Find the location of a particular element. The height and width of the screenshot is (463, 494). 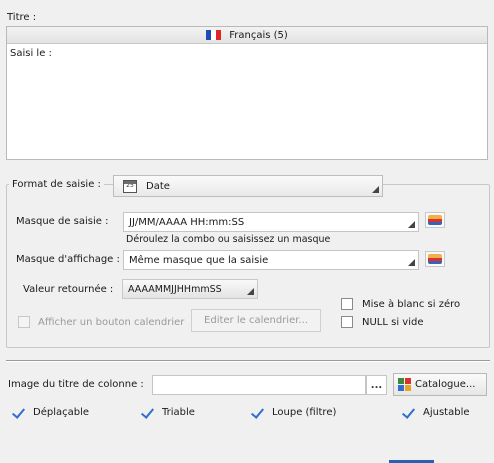

ajustable-label: Ajustable is located at coordinates (446, 412).